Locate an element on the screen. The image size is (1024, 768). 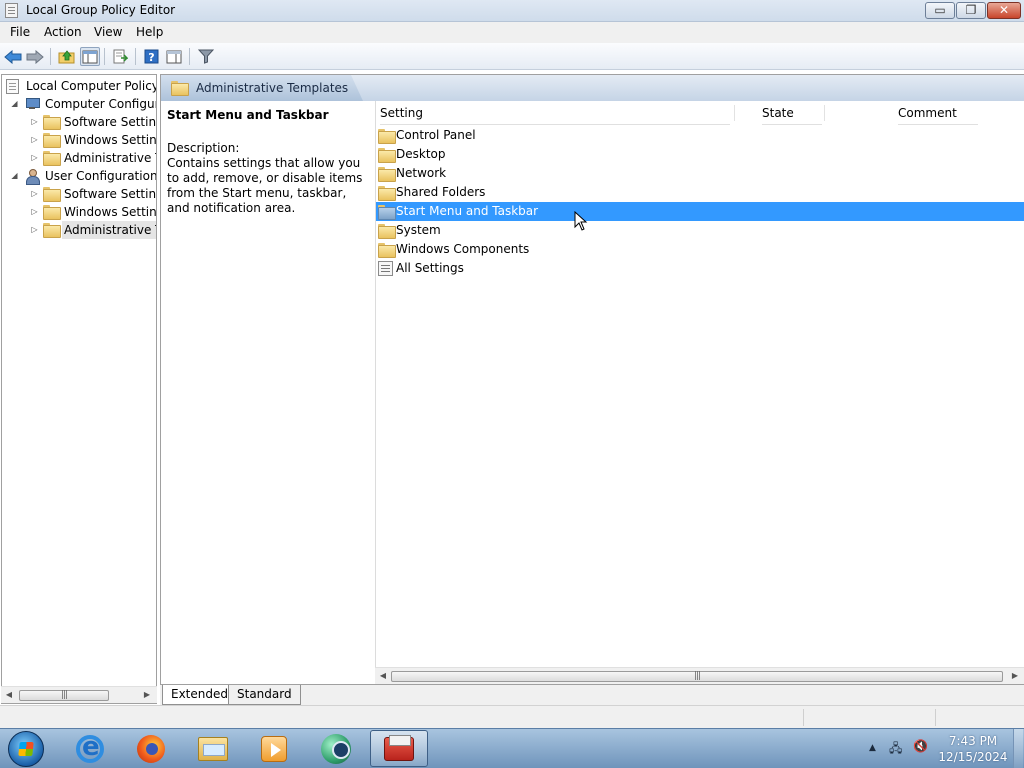
list-horizontal-scrollbar: ◀ ||| ▶ is located at coordinates (699, 675).